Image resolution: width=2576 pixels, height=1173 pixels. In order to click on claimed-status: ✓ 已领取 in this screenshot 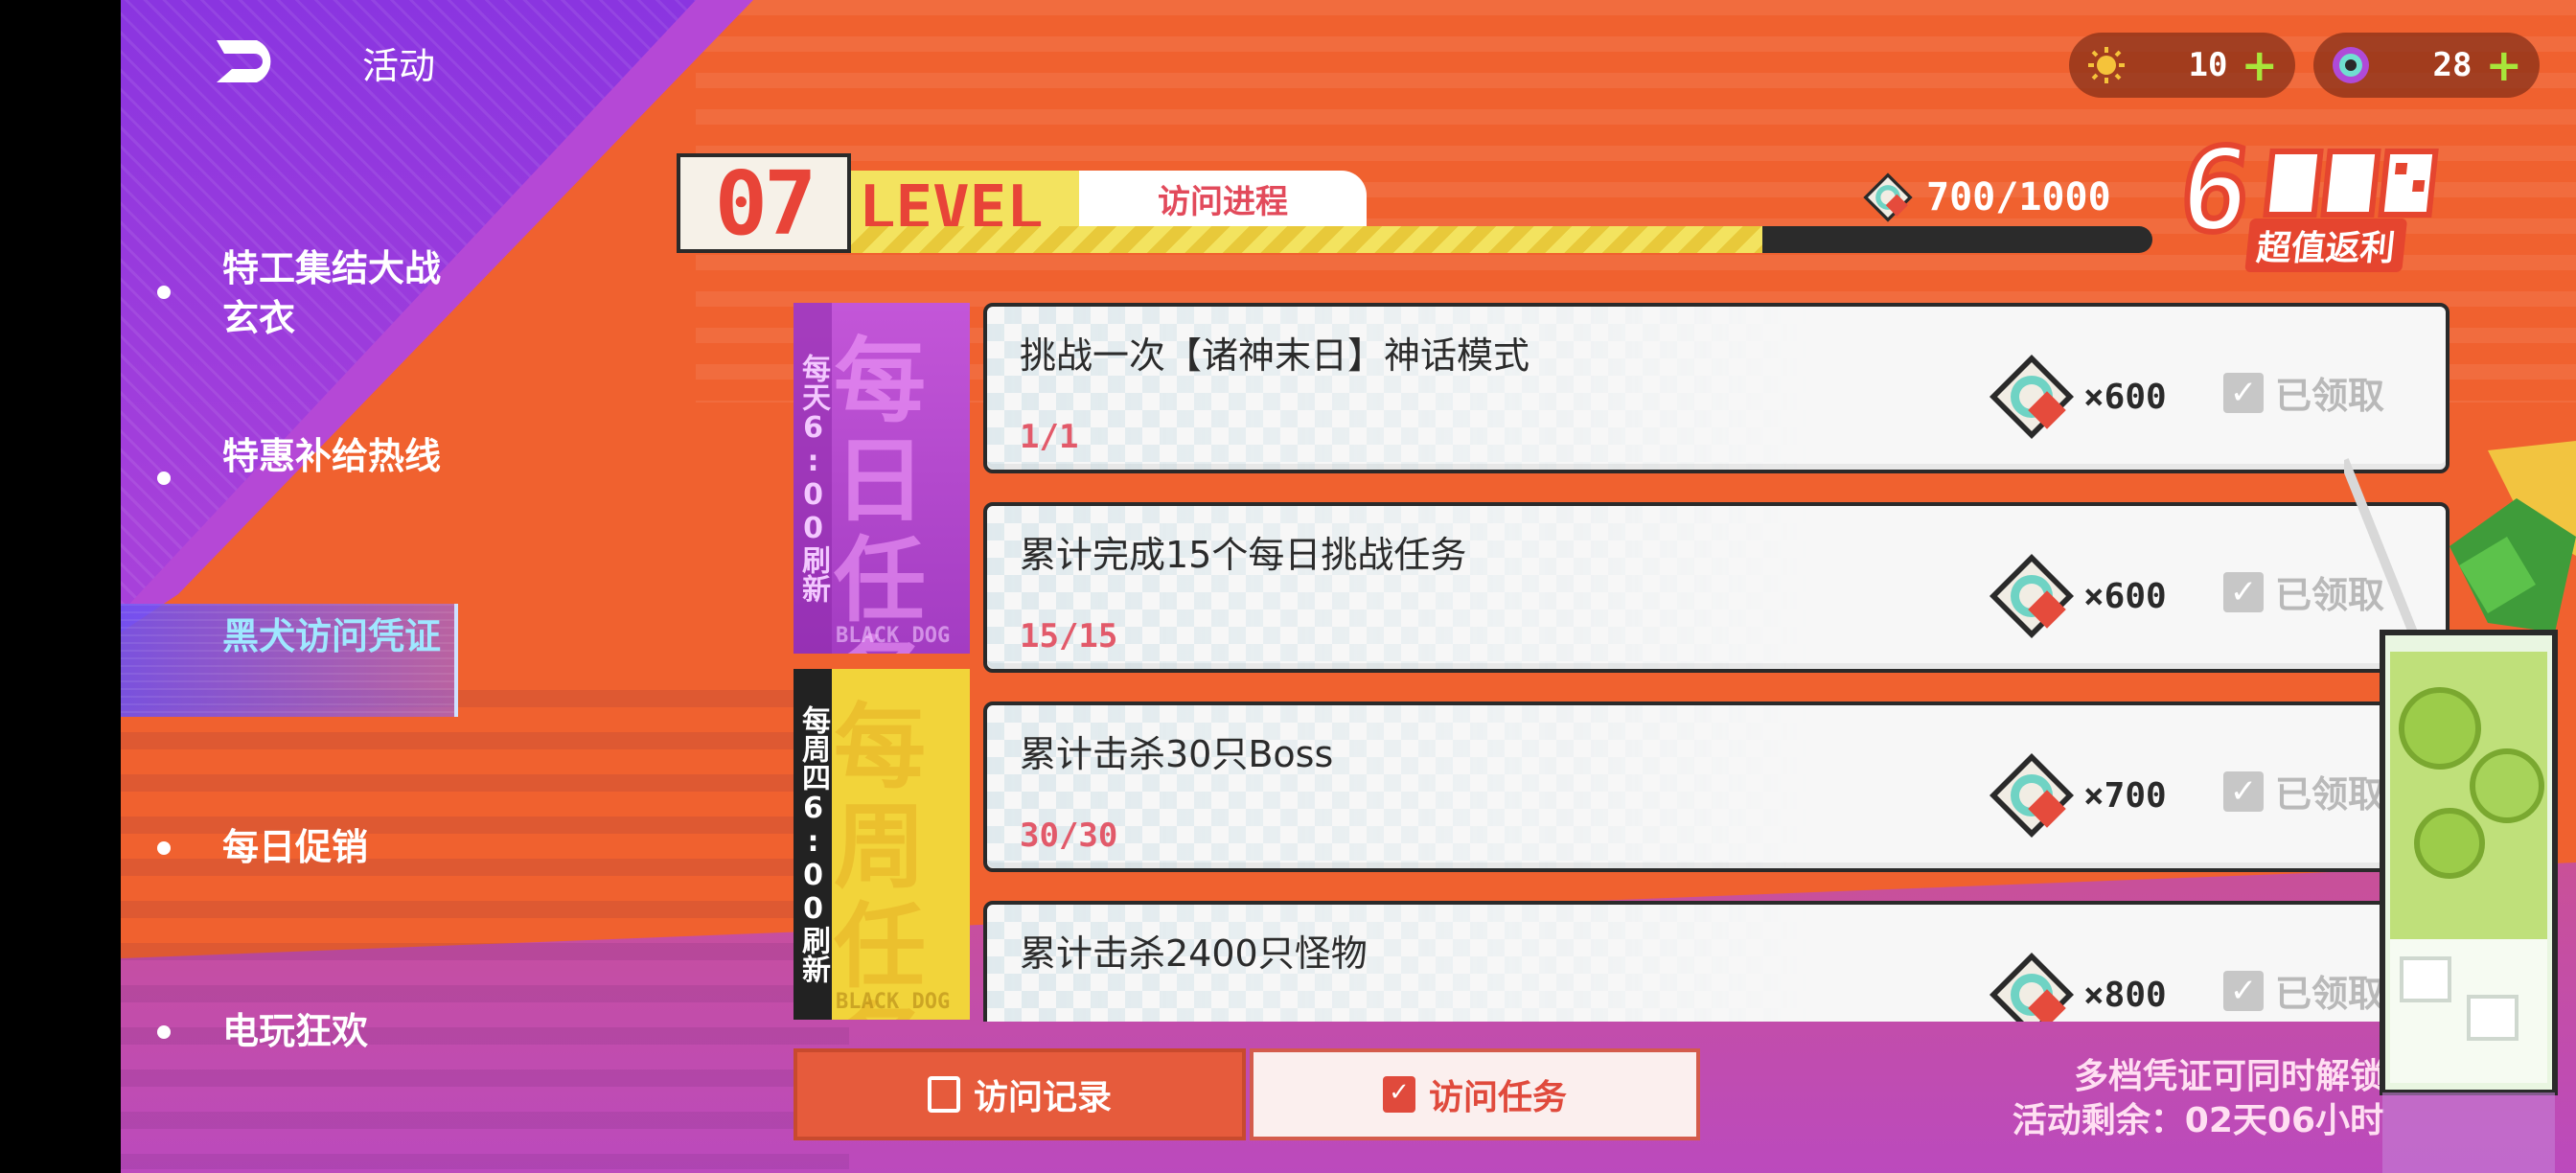, I will do `click(2303, 392)`.